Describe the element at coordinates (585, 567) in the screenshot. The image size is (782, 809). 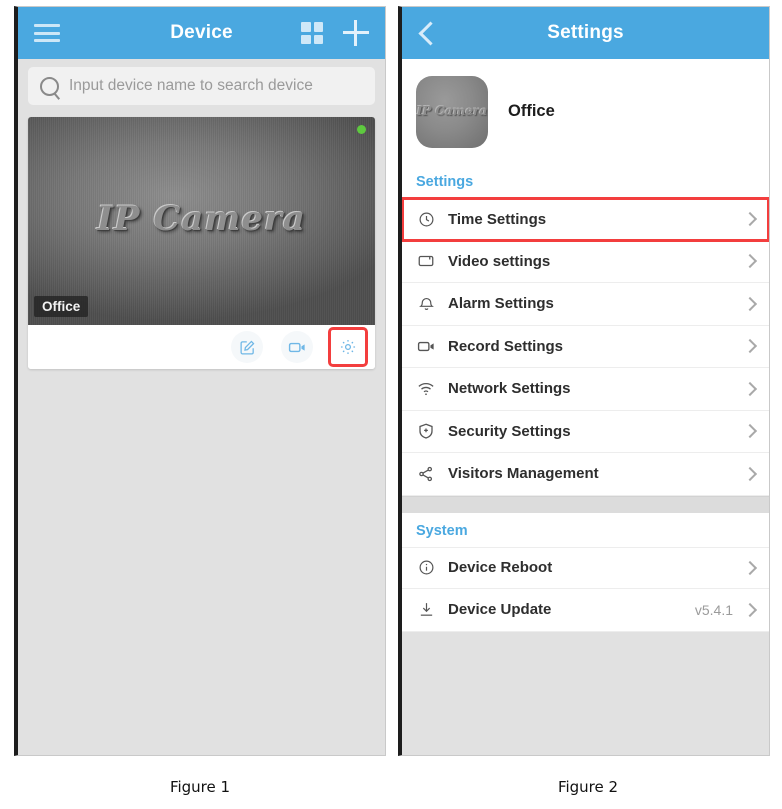
I see `system-item-reboot: Device Reboot` at that location.